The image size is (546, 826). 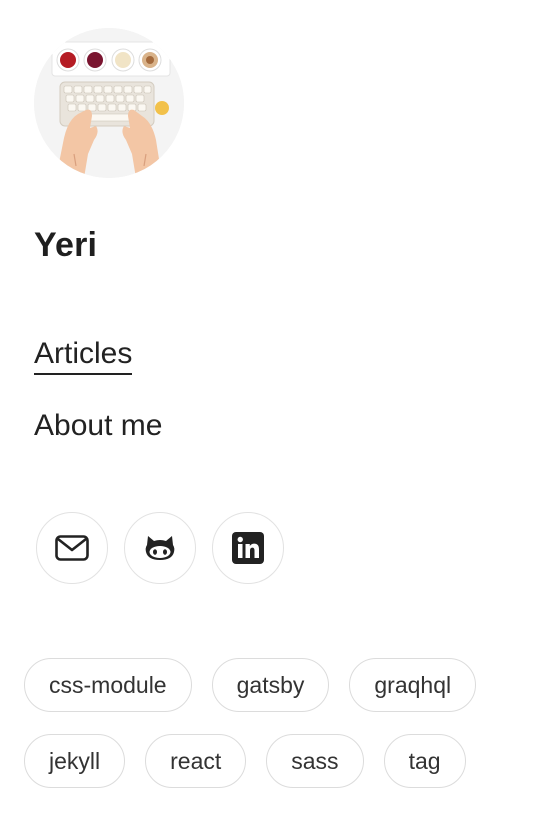 I want to click on tag-css-module: css-module, so click(x=108, y=685).